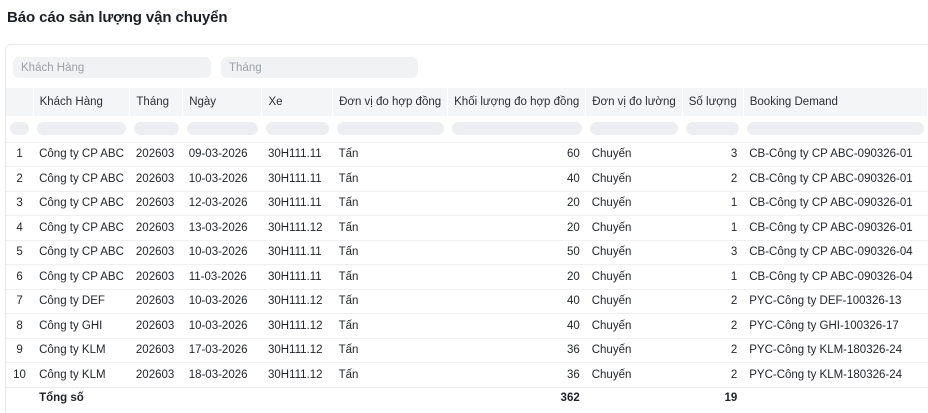  Describe the element at coordinates (20, 102) in the screenshot. I see `header-index` at that location.